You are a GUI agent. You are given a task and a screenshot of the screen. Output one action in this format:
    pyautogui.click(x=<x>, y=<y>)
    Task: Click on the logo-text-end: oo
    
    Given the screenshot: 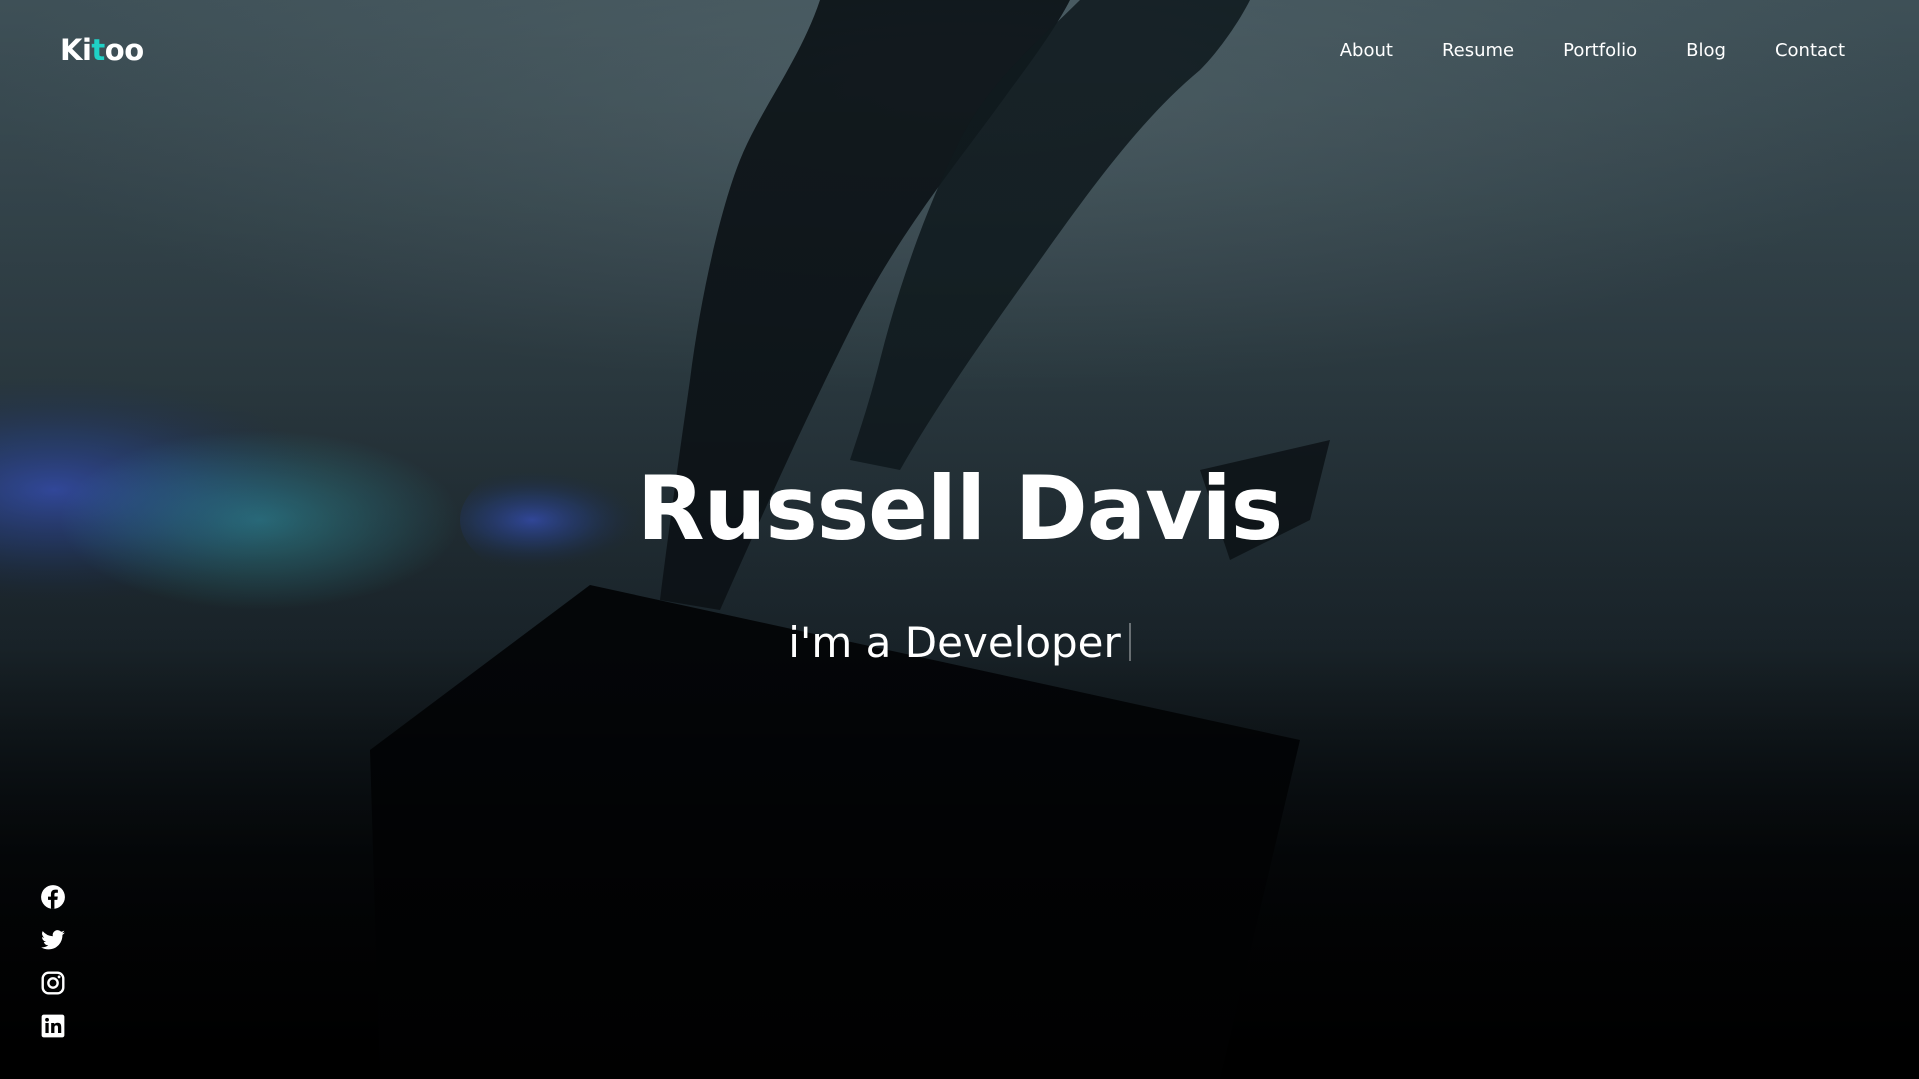 What is the action you would take?
    pyautogui.click(x=124, y=50)
    